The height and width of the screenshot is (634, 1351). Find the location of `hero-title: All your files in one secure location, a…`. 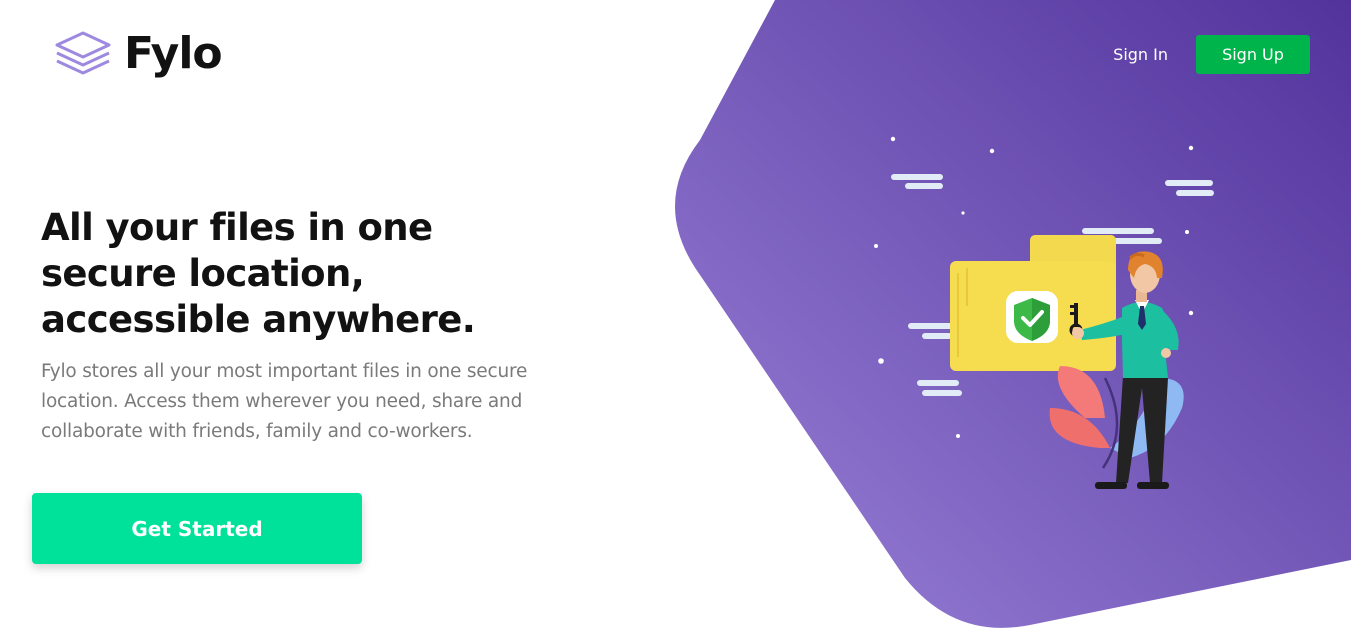

hero-title: All your files in one secure location, a… is located at coordinates (258, 273).